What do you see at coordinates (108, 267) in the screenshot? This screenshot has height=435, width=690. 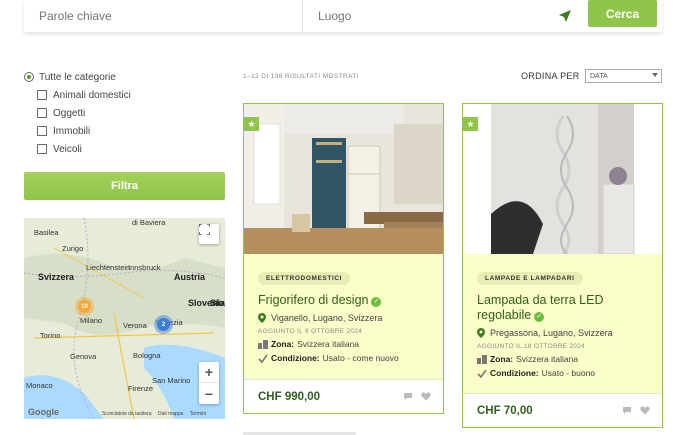 I see `map-label: Liechtenstein` at bounding box center [108, 267].